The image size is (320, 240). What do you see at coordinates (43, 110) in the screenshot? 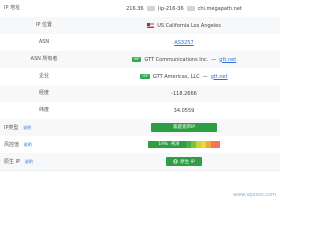
I see `latitude-label: 纬度` at bounding box center [43, 110].